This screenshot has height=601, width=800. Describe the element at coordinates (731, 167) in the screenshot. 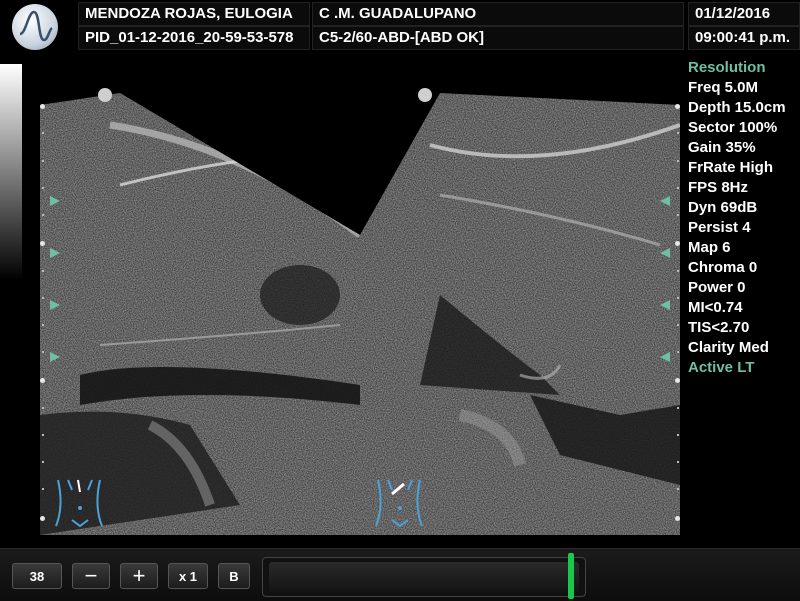

I see `param-frrate-high: FrRate High` at that location.